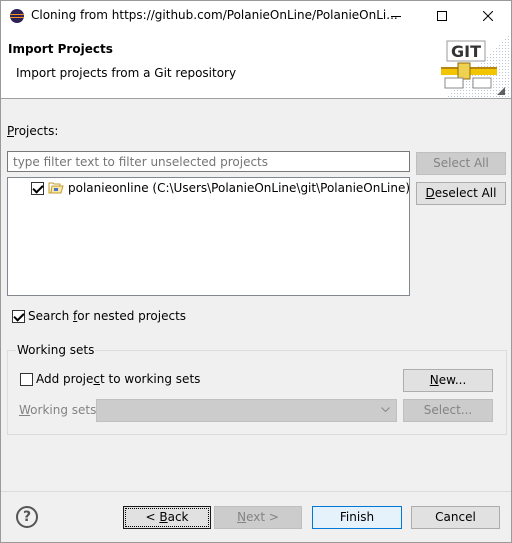 This screenshot has width=512, height=543. I want to click on page-description: Import projects from a Git repository, so click(126, 73).